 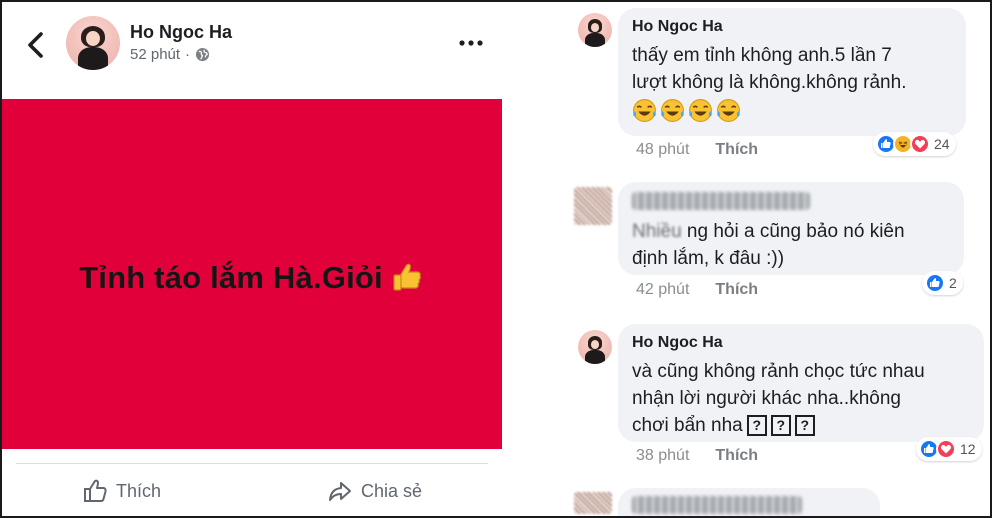 I want to click on chevron-left-icon, so click(x=35, y=45).